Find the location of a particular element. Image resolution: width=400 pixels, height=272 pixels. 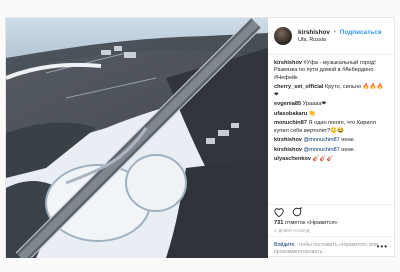

more-options-icon: ••• is located at coordinates (382, 246).